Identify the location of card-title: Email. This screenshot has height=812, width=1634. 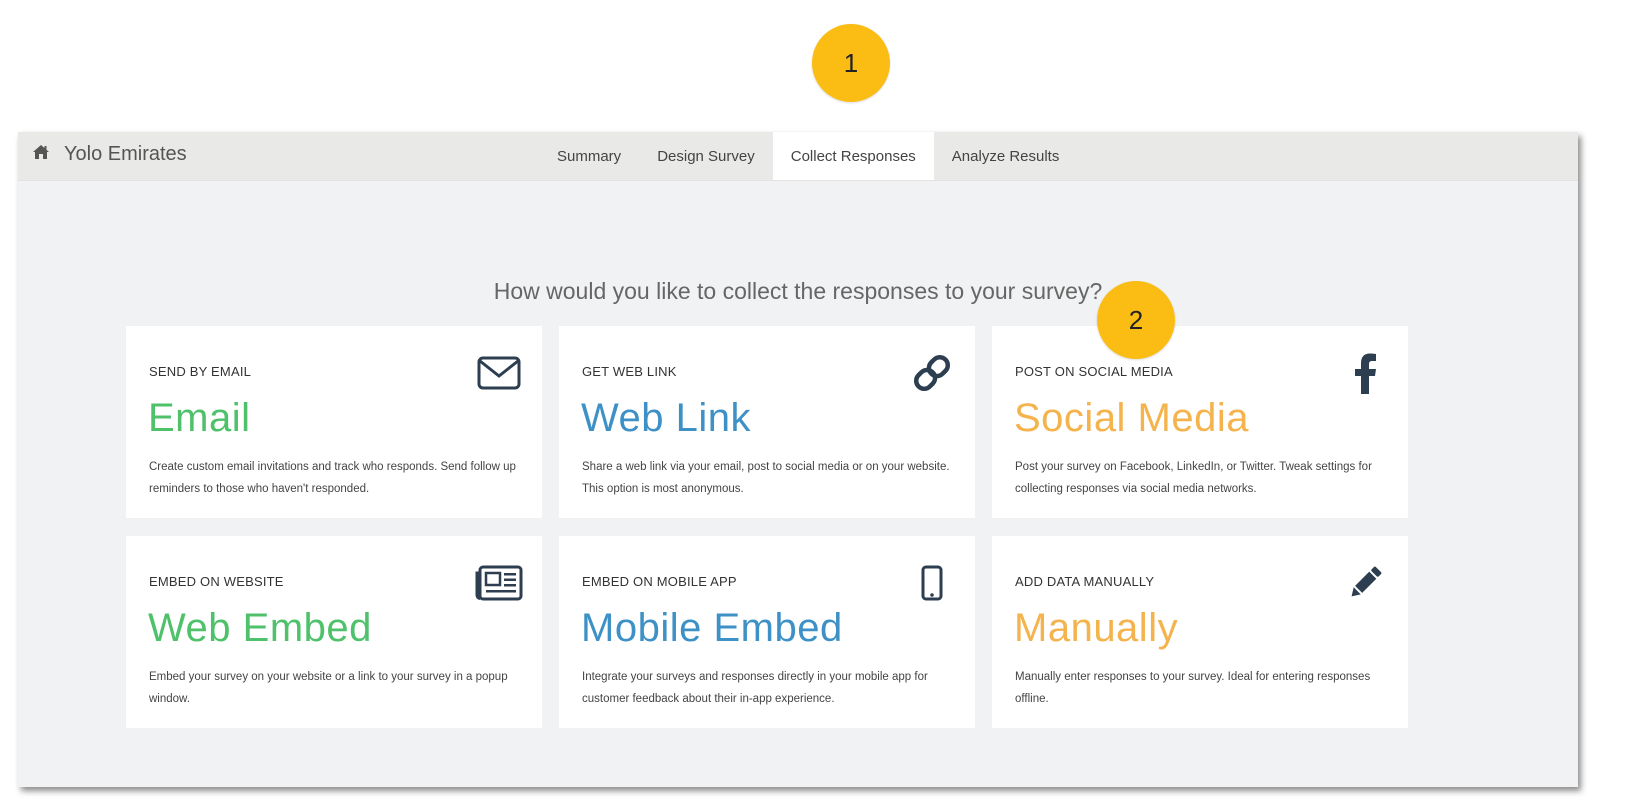
(199, 418).